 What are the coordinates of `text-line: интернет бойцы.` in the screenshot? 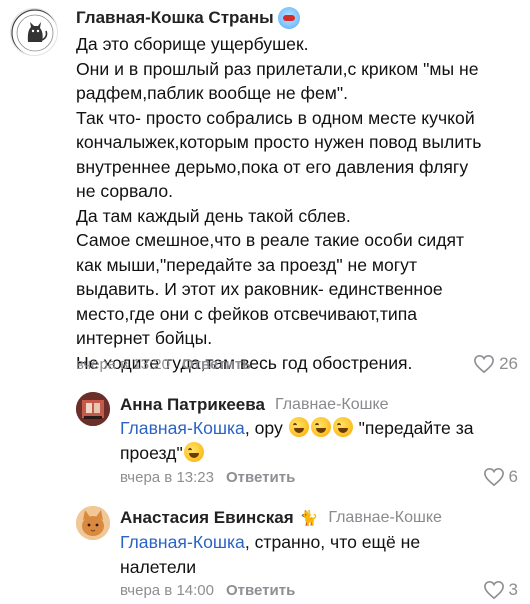 It's located at (144, 338).